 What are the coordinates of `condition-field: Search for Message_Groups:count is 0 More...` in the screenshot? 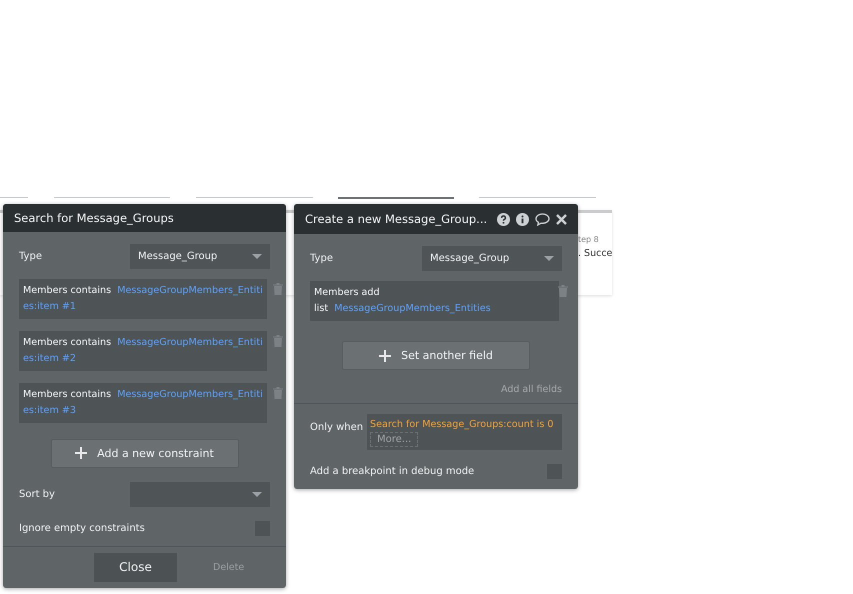 It's located at (464, 432).